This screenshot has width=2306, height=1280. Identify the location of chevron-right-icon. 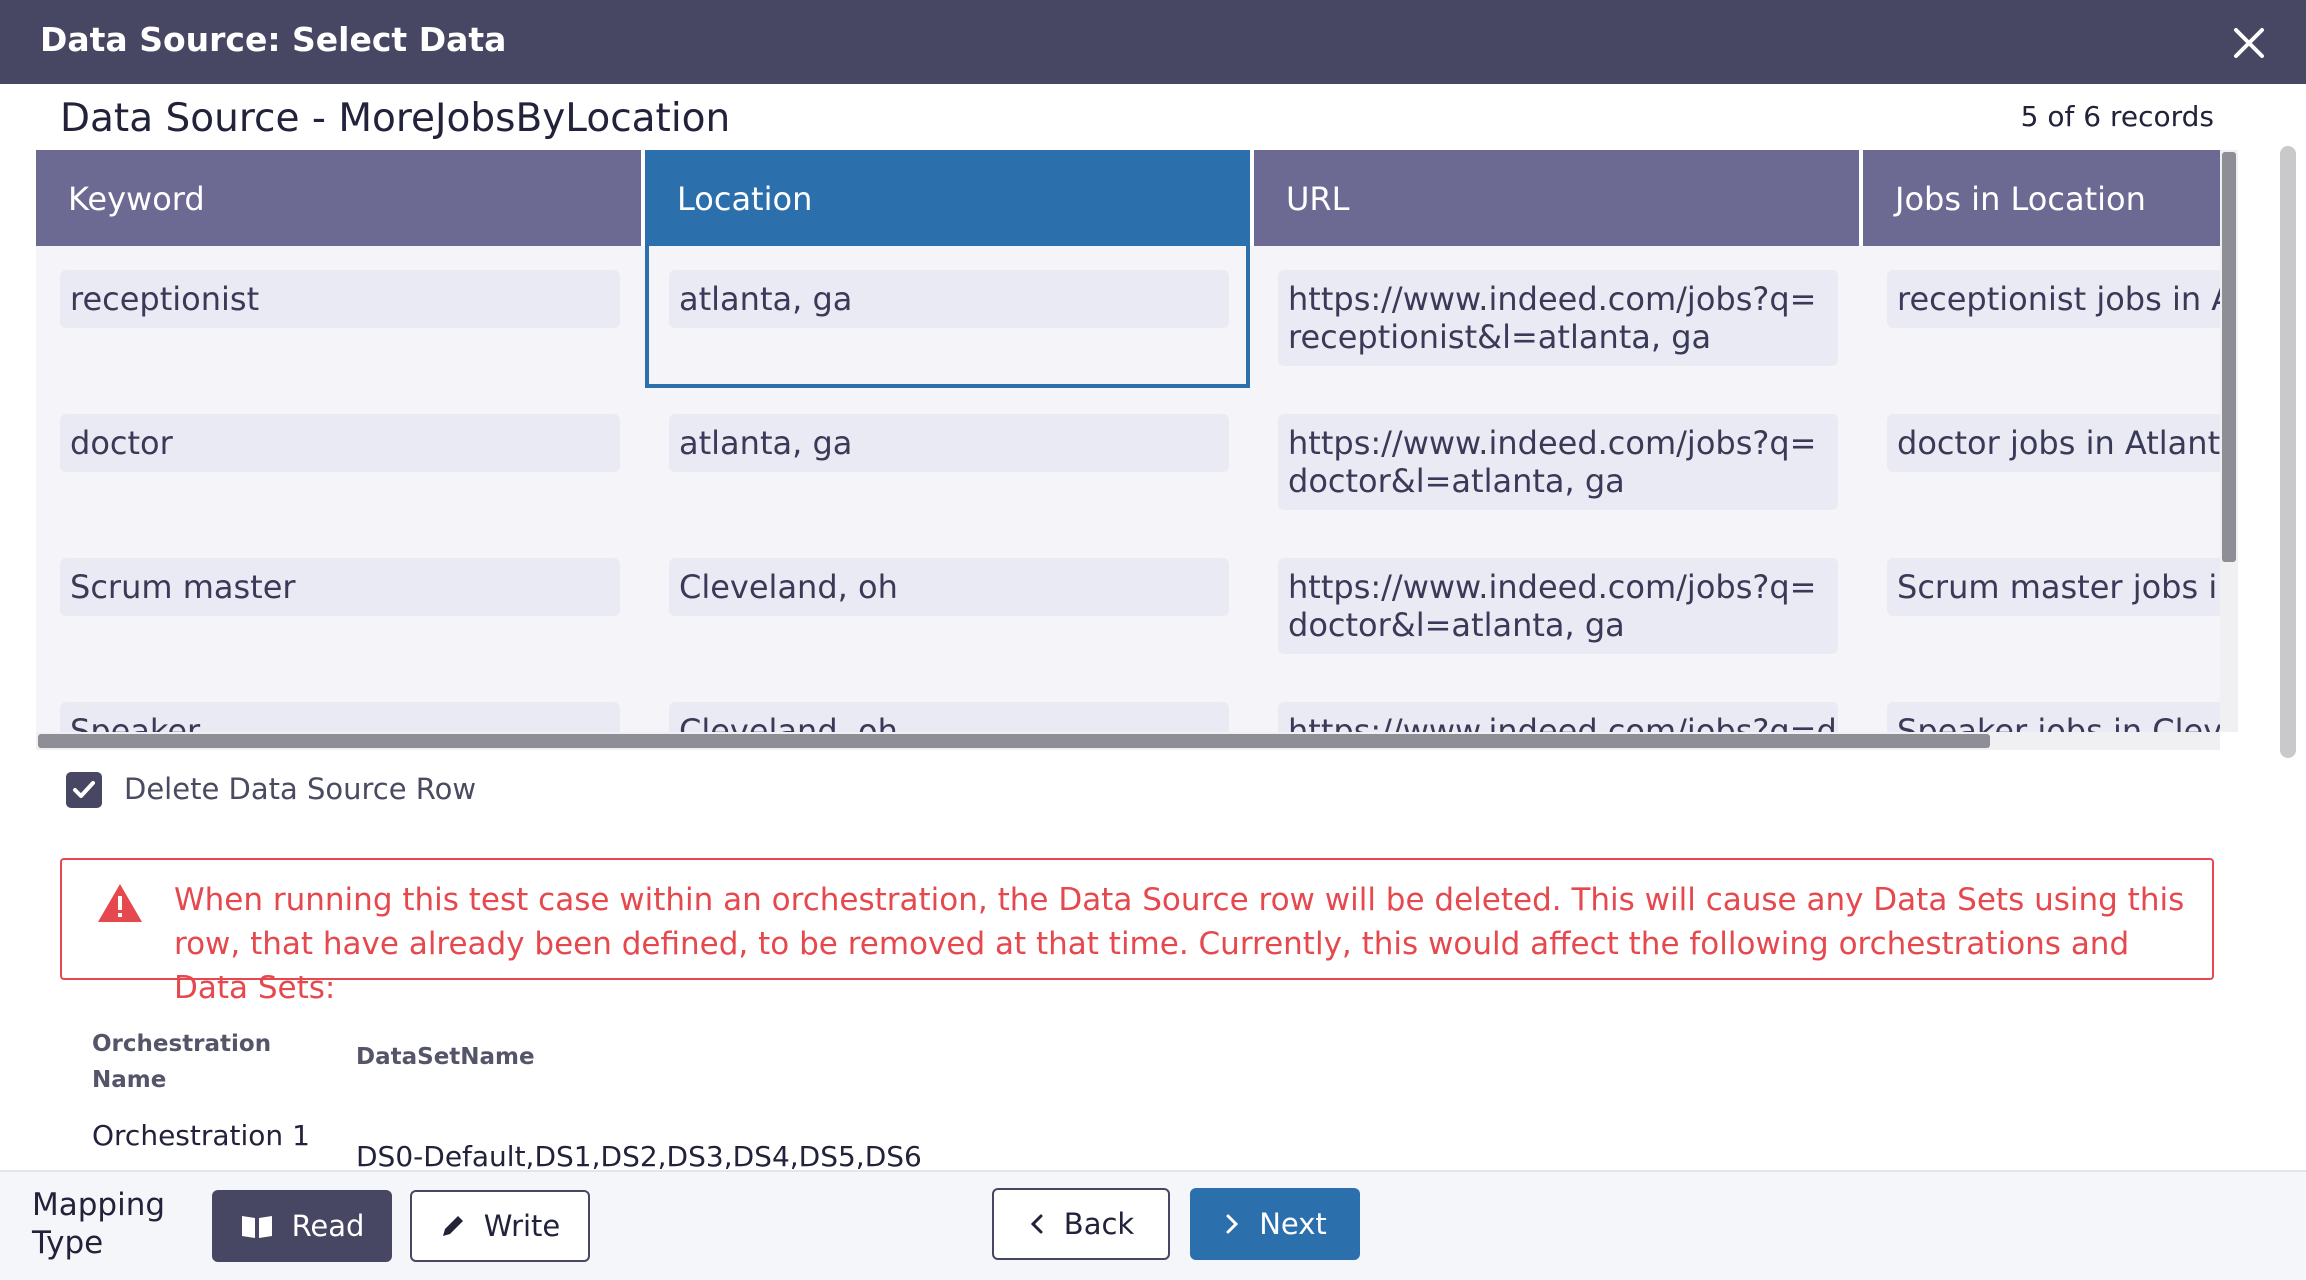
(1232, 1224).